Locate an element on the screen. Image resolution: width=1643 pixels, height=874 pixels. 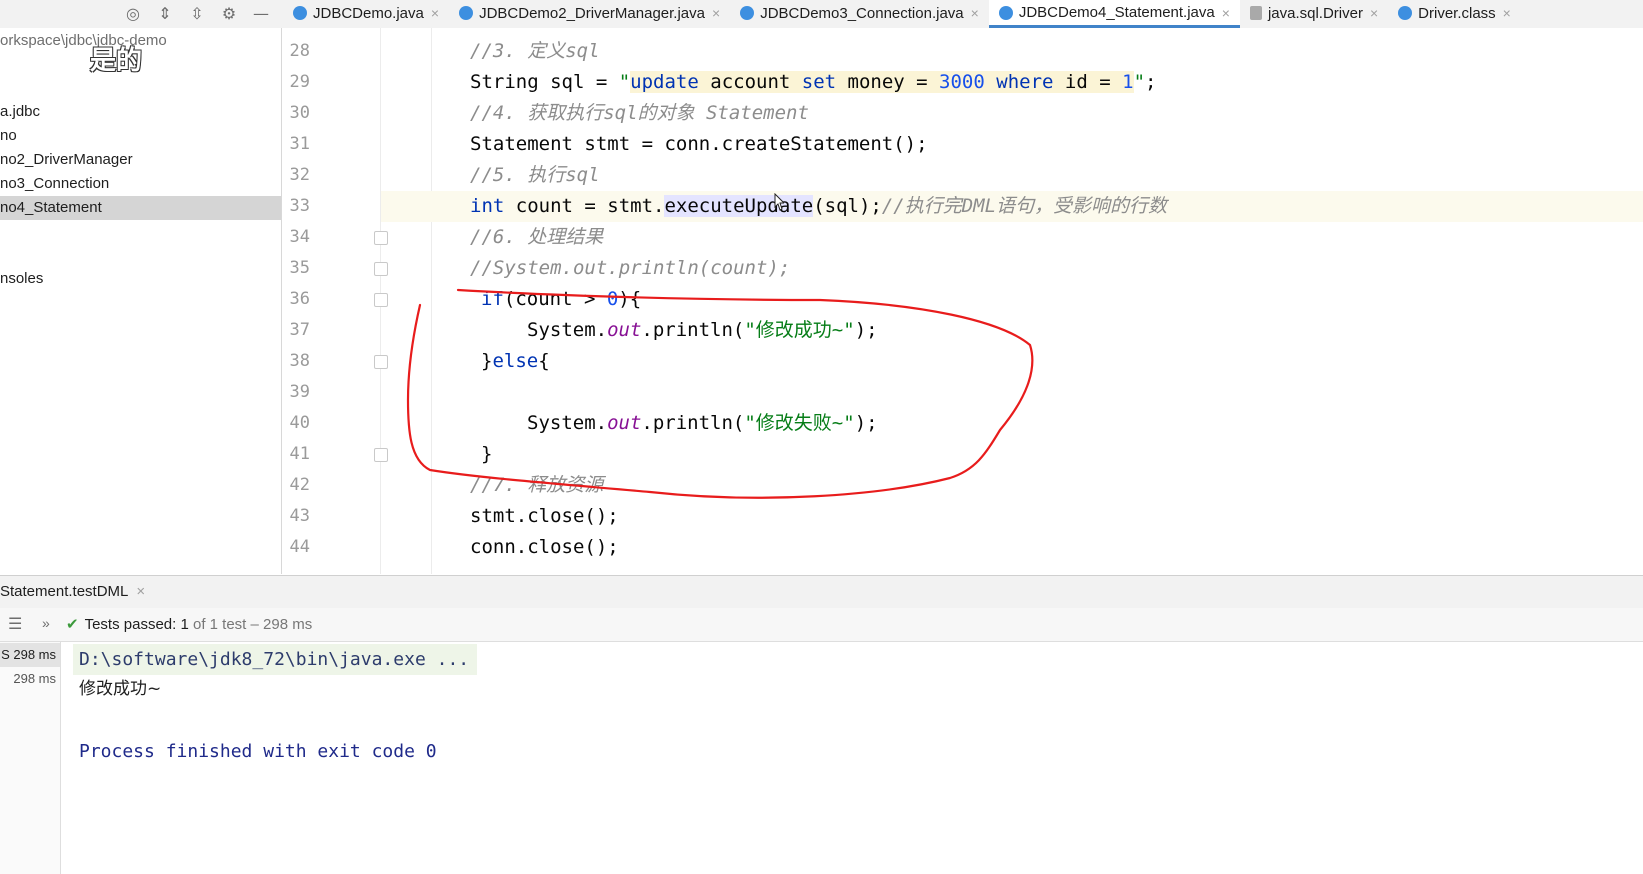
code-token: .println( is located at coordinates (693, 423).